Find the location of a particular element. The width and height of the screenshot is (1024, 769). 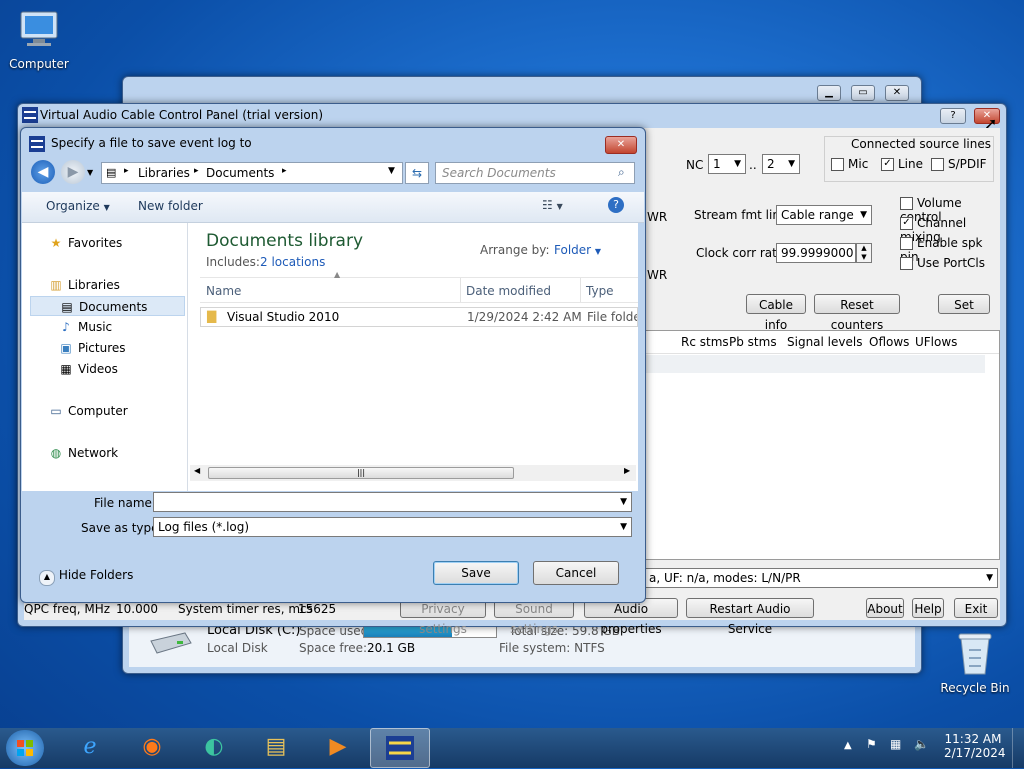

breadcrumb-documents: Documents is located at coordinates (240, 173).